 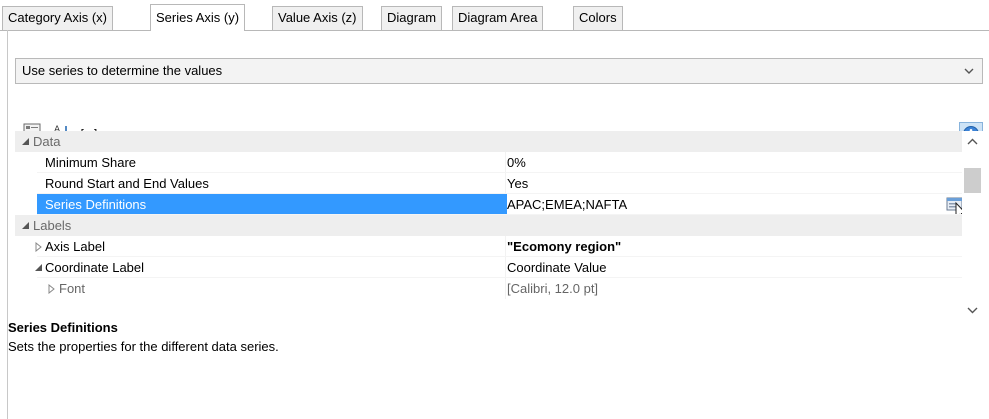 I want to click on tab-diagram: Diagram, so click(x=412, y=18).